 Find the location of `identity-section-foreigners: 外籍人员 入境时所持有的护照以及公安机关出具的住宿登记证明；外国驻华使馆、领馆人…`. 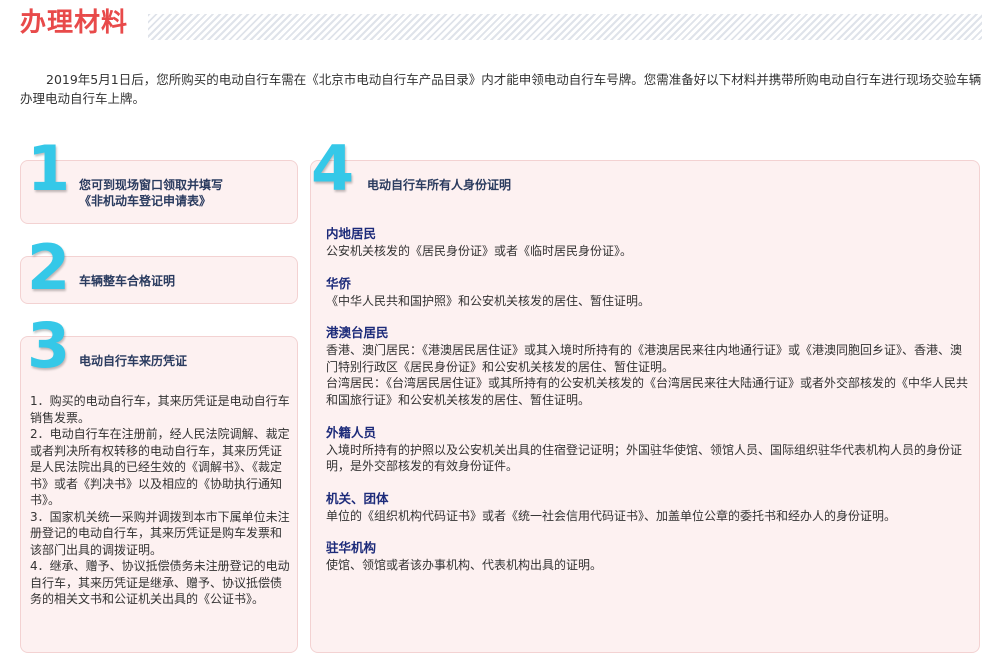

identity-section-foreigners: 外籍人员 入境时所持有的护照以及公安机关出具的住宿登记证明；外国驻华使馆、领馆人… is located at coordinates (648, 449).